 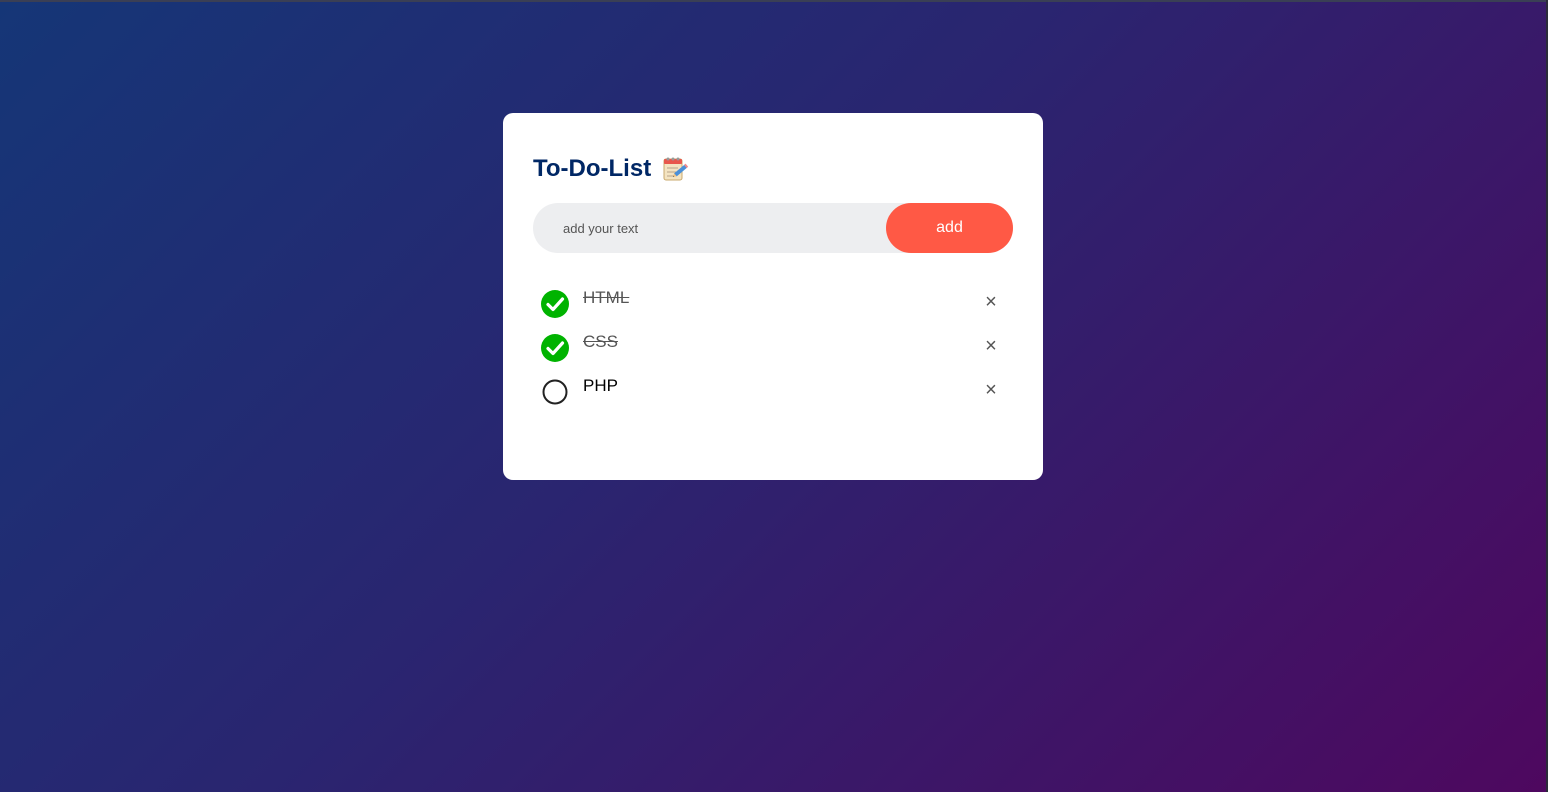 What do you see at coordinates (774, 1) in the screenshot?
I see `window-top-border` at bounding box center [774, 1].